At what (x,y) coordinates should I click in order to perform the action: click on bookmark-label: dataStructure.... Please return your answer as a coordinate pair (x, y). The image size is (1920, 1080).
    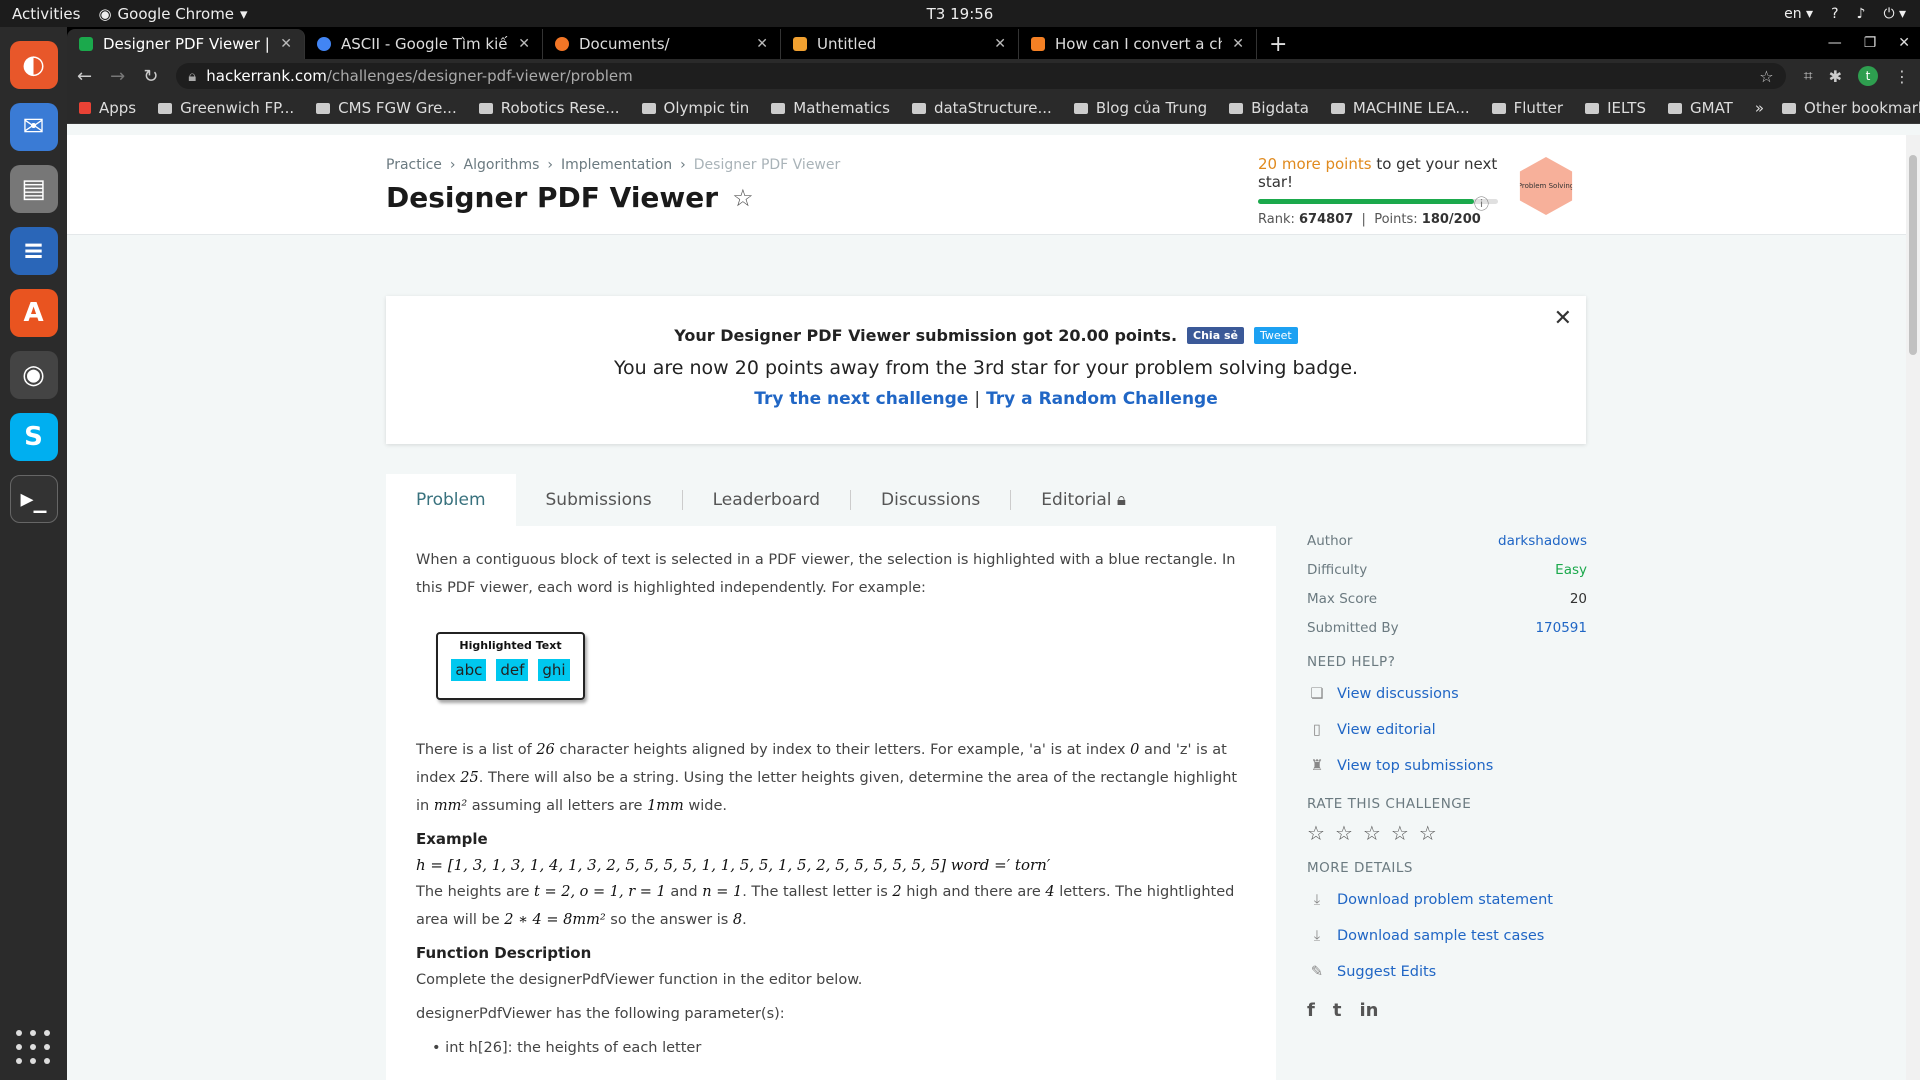
    Looking at the image, I should click on (992, 108).